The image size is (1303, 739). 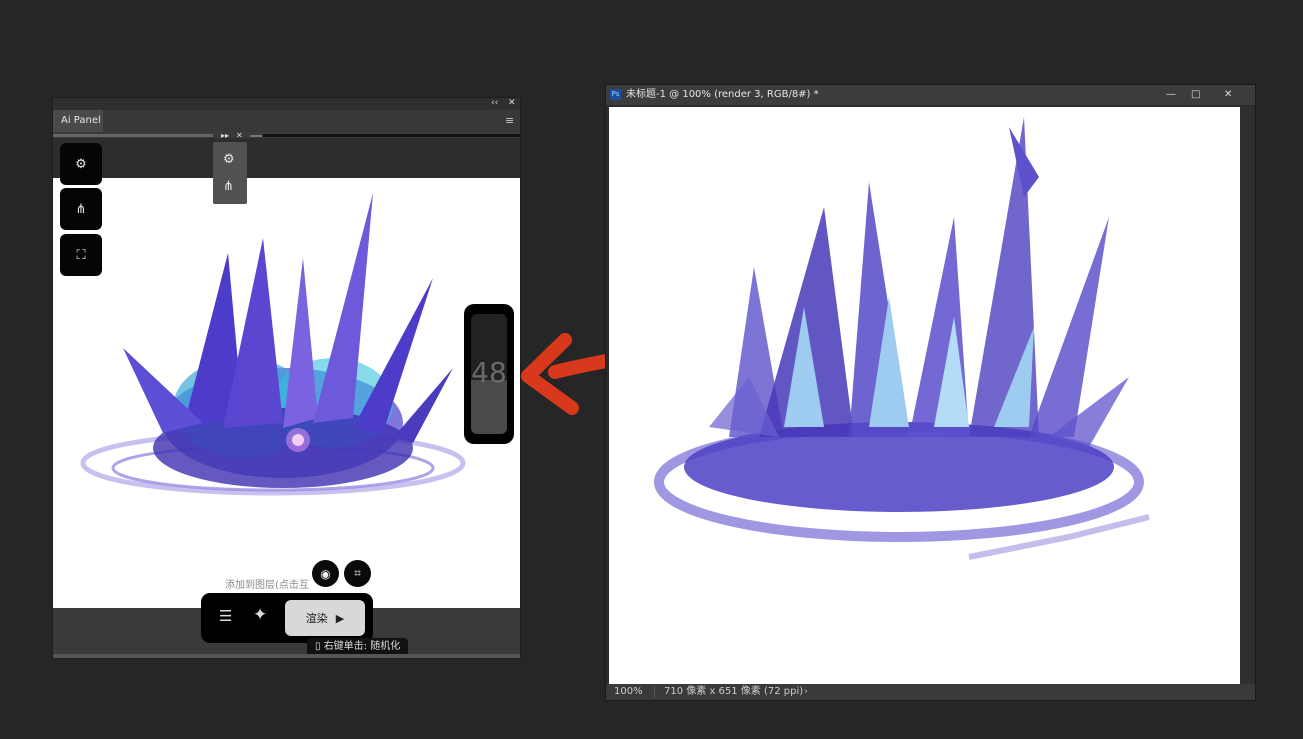 I want to click on bottom-toolbar: ☰ ✦ 渲染 ▶, so click(x=287, y=618).